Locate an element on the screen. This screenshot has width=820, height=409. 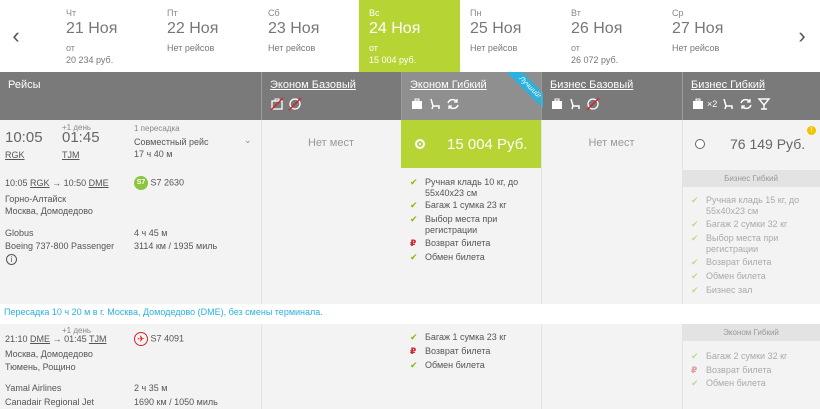
segment-distance: 3114 км / 1935 миль is located at coordinates (176, 246).